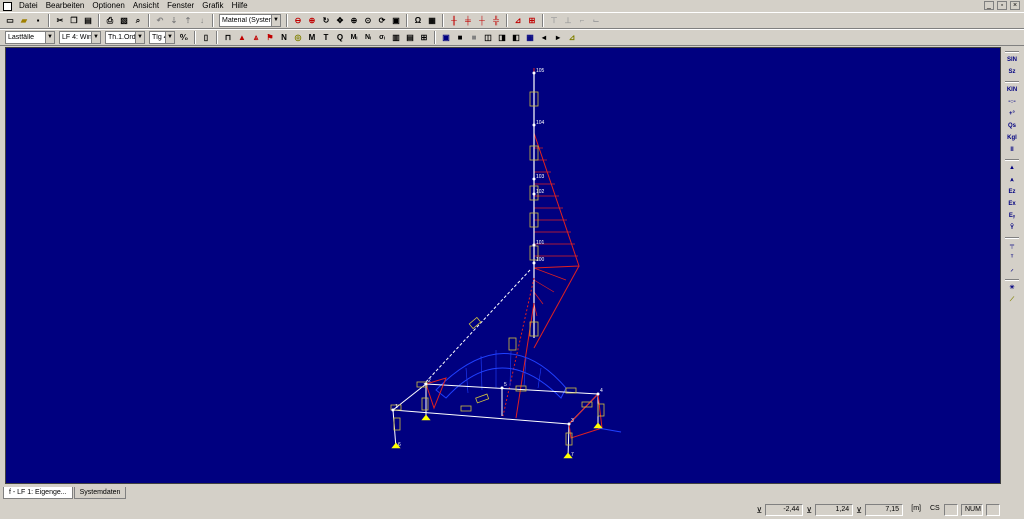  Describe the element at coordinates (488, 38) in the screenshot. I see `view-front-icon: ◫` at that location.